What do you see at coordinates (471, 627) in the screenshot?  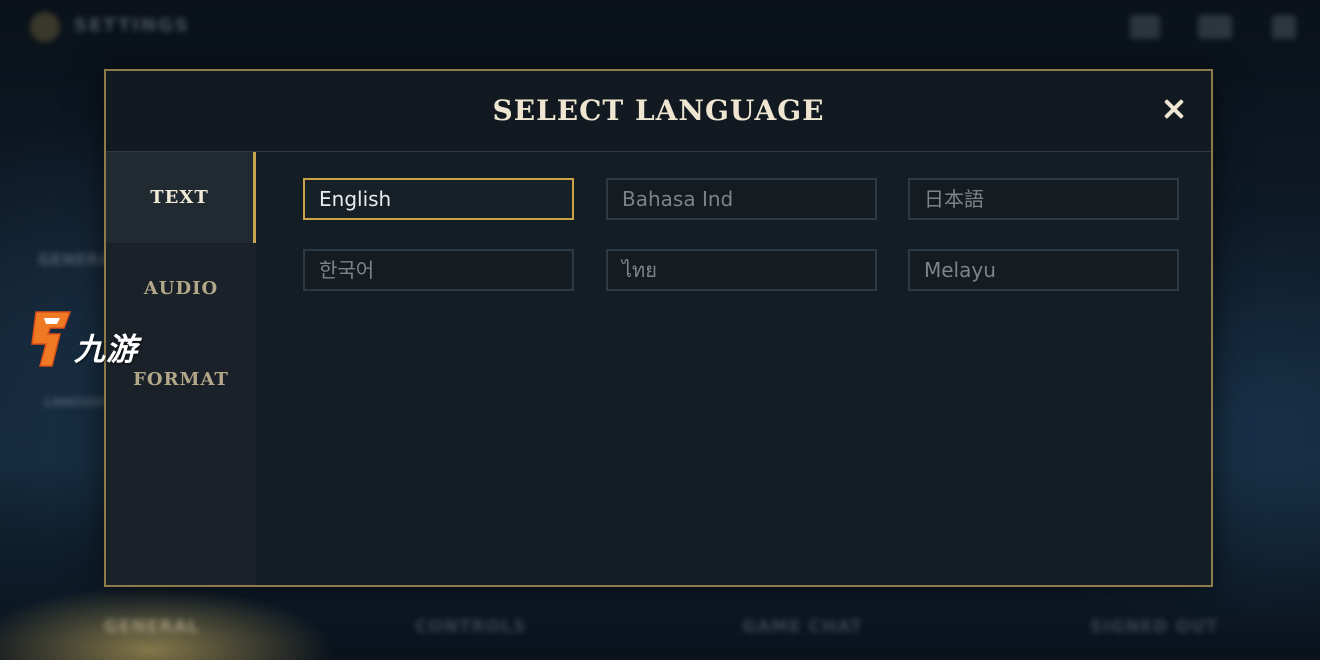 I see `background-bottom-tab: CONTROLS` at bounding box center [471, 627].